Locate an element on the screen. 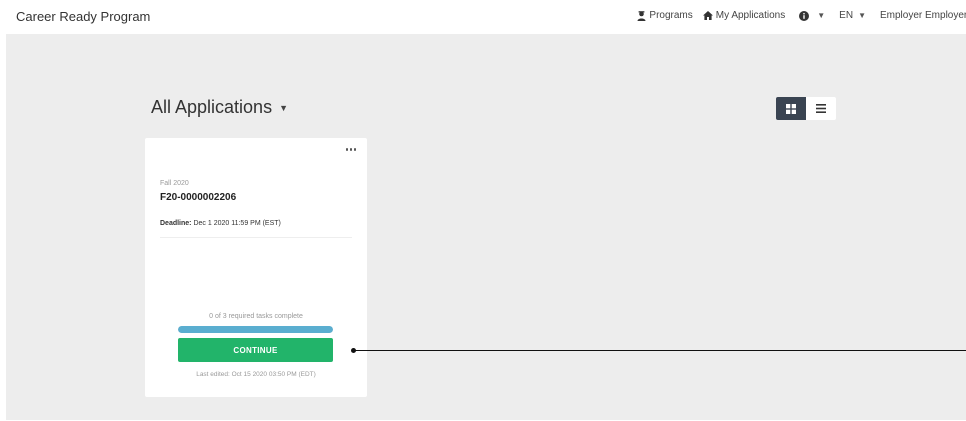 This screenshot has height=421, width=966. deadline-value: Dec 1 2020 11:59 PM (EST) is located at coordinates (237, 223).